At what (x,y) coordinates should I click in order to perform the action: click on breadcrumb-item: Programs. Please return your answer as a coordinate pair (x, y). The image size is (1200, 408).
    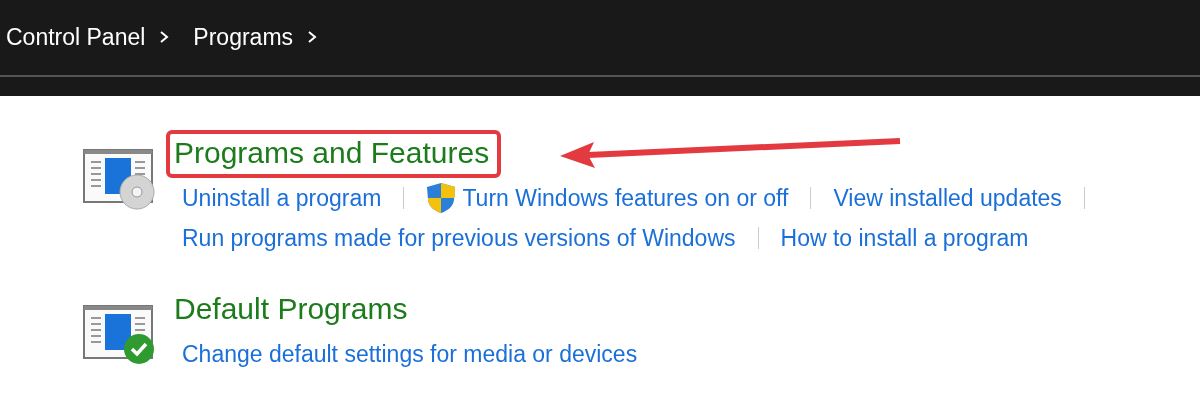
    Looking at the image, I should click on (243, 37).